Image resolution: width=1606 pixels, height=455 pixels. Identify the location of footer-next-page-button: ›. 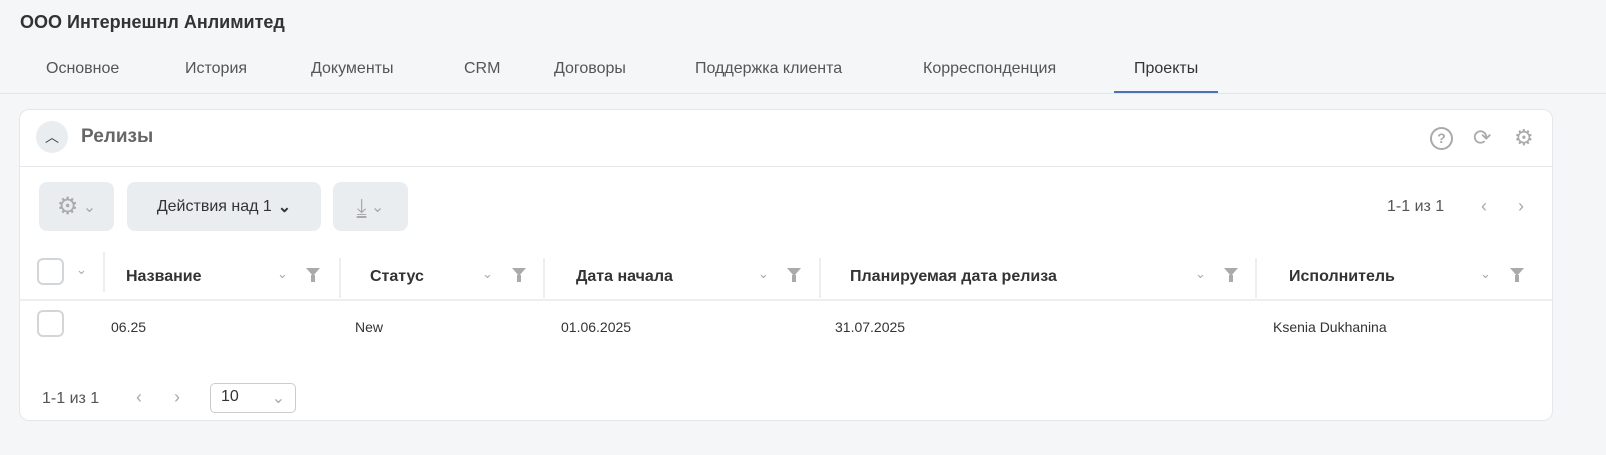
(177, 397).